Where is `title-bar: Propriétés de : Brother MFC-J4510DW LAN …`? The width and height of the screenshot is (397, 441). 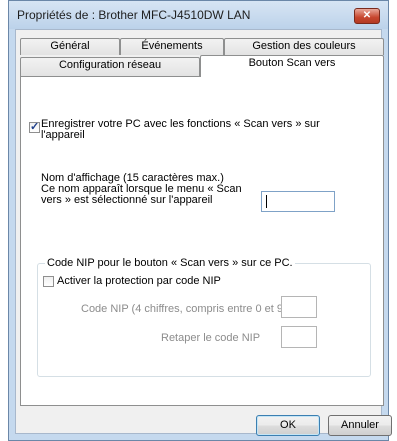 title-bar: Propriétés de : Brother MFC-J4510DW LAN … is located at coordinates (198, 15).